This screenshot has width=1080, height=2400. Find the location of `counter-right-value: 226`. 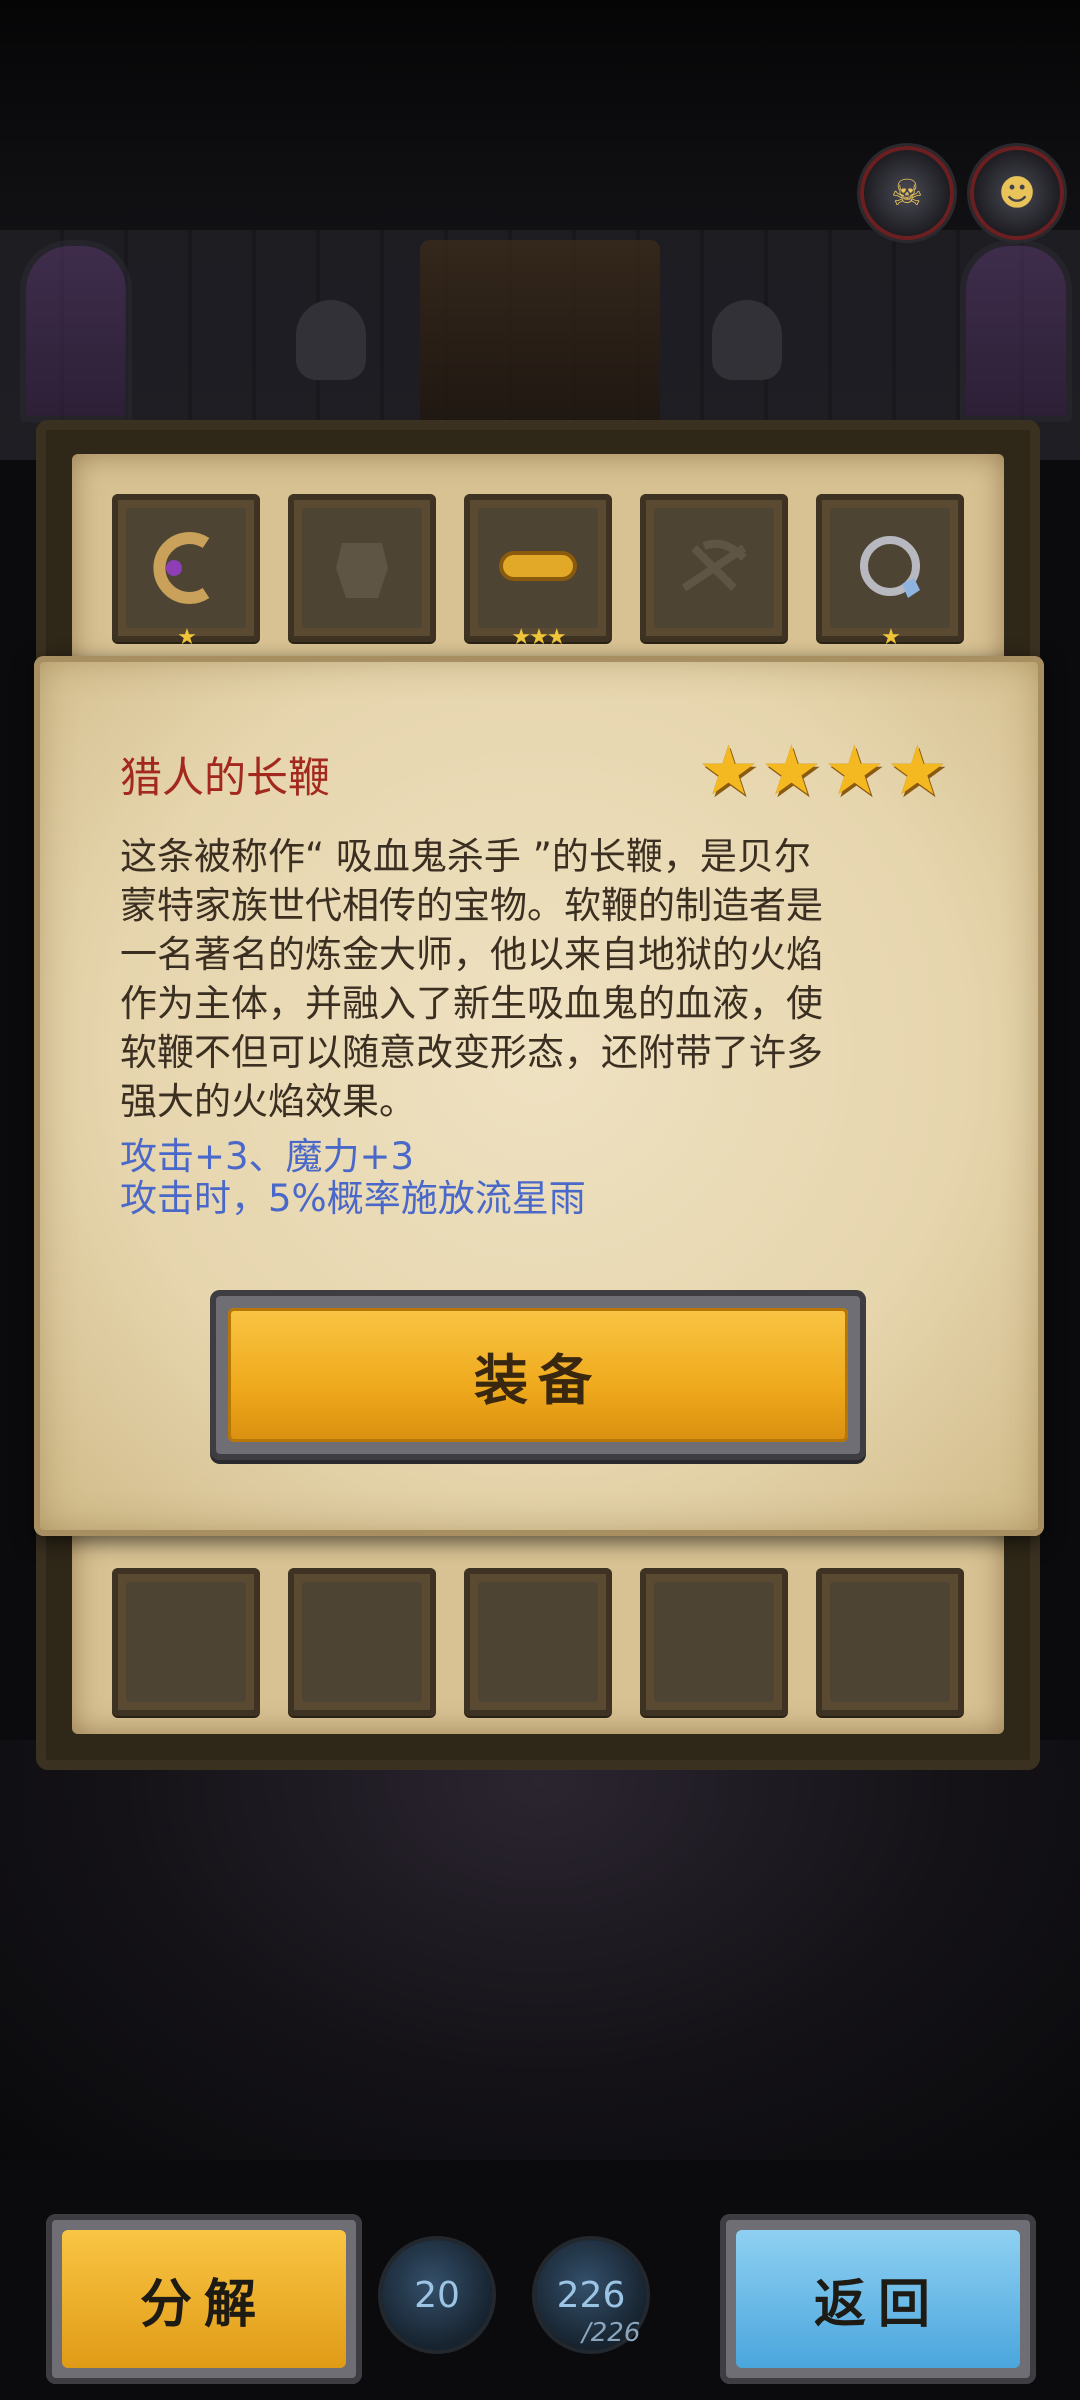

counter-right-value: 226 is located at coordinates (591, 2295).